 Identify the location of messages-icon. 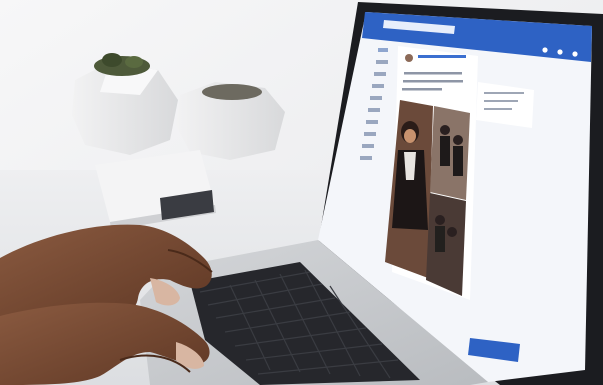
(560, 52).